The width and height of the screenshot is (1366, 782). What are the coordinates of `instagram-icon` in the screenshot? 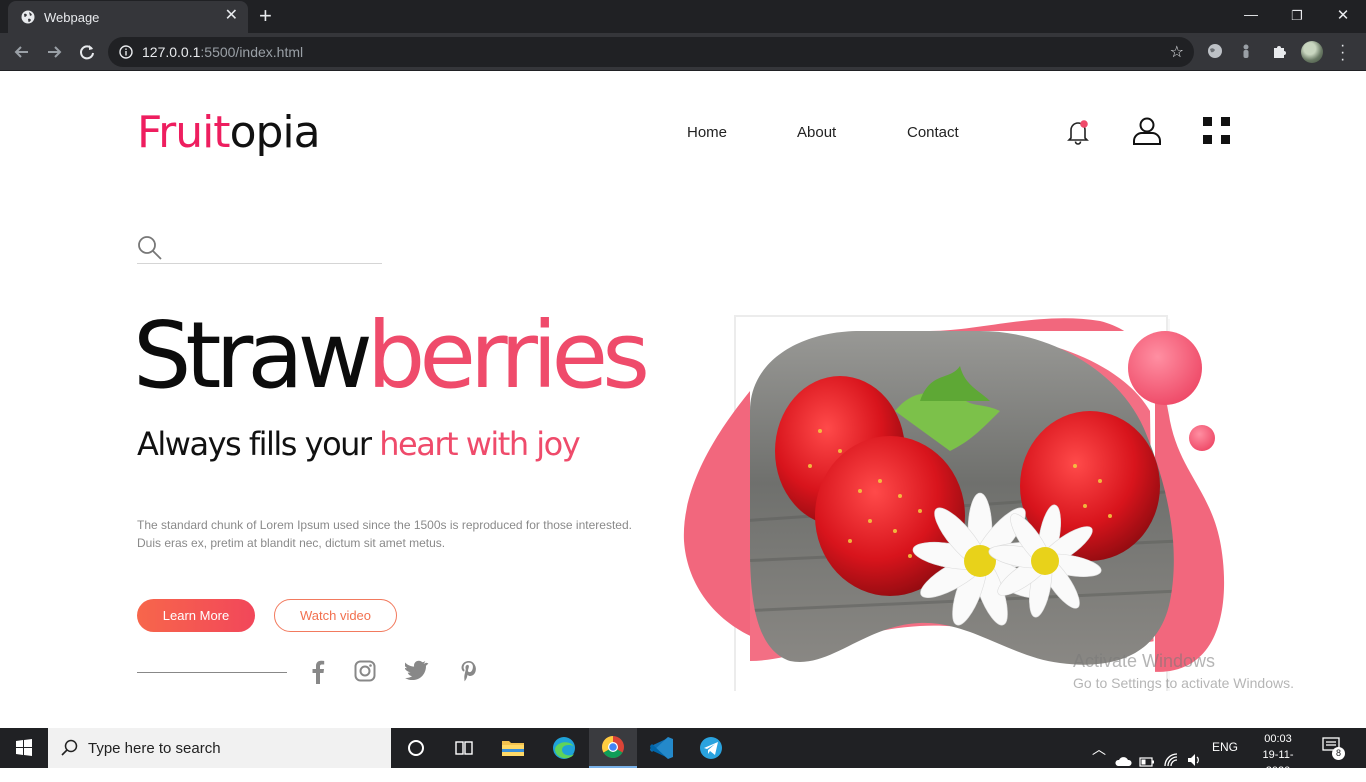 It's located at (365, 671).